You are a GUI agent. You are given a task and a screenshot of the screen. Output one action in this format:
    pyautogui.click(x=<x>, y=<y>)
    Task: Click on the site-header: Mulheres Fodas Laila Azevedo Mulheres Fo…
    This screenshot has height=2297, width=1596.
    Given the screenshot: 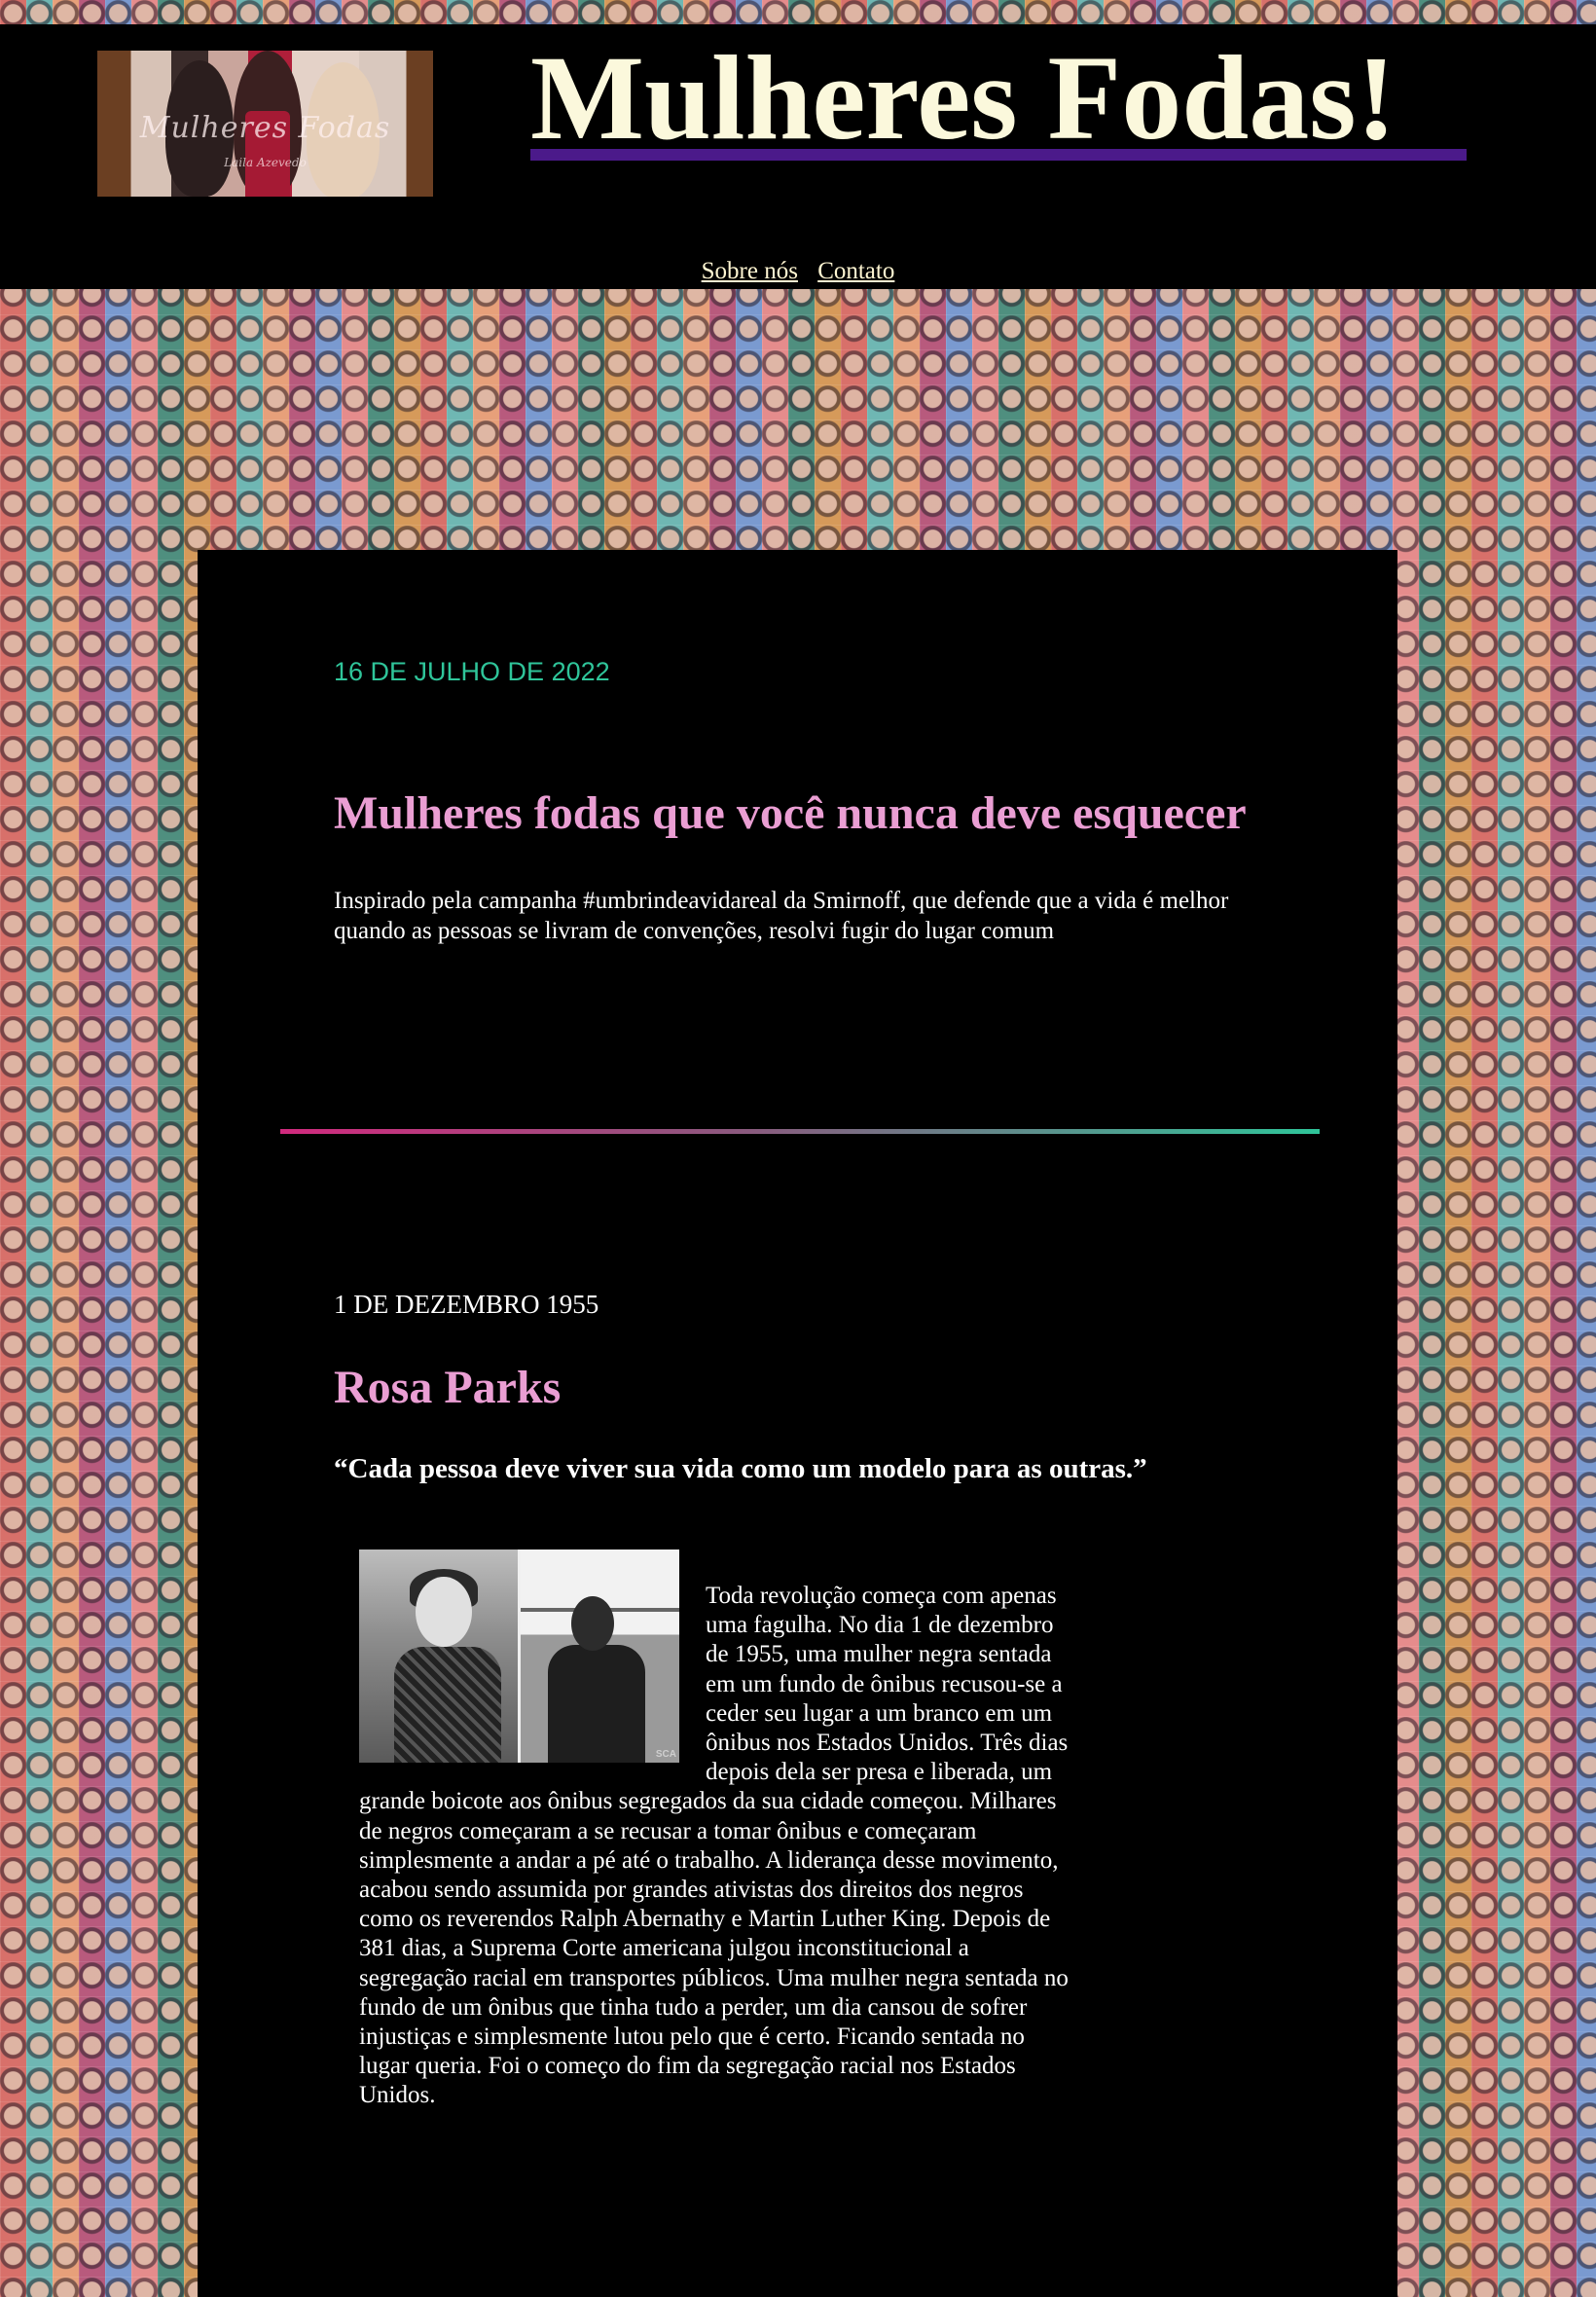 What is the action you would take?
    pyautogui.click(x=798, y=157)
    